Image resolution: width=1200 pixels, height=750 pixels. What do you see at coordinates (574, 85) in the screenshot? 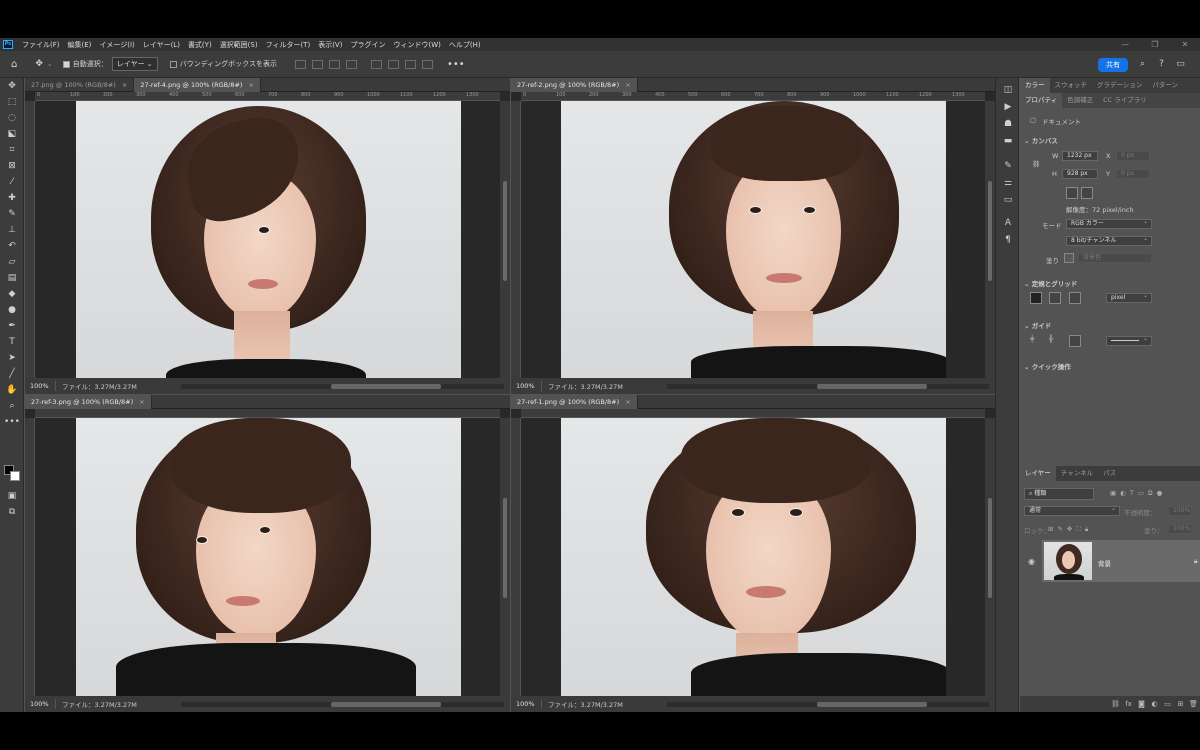
I see `document-tab-active: 27-ref-2.png @ 100% (RGB/8#) ×` at bounding box center [574, 85].